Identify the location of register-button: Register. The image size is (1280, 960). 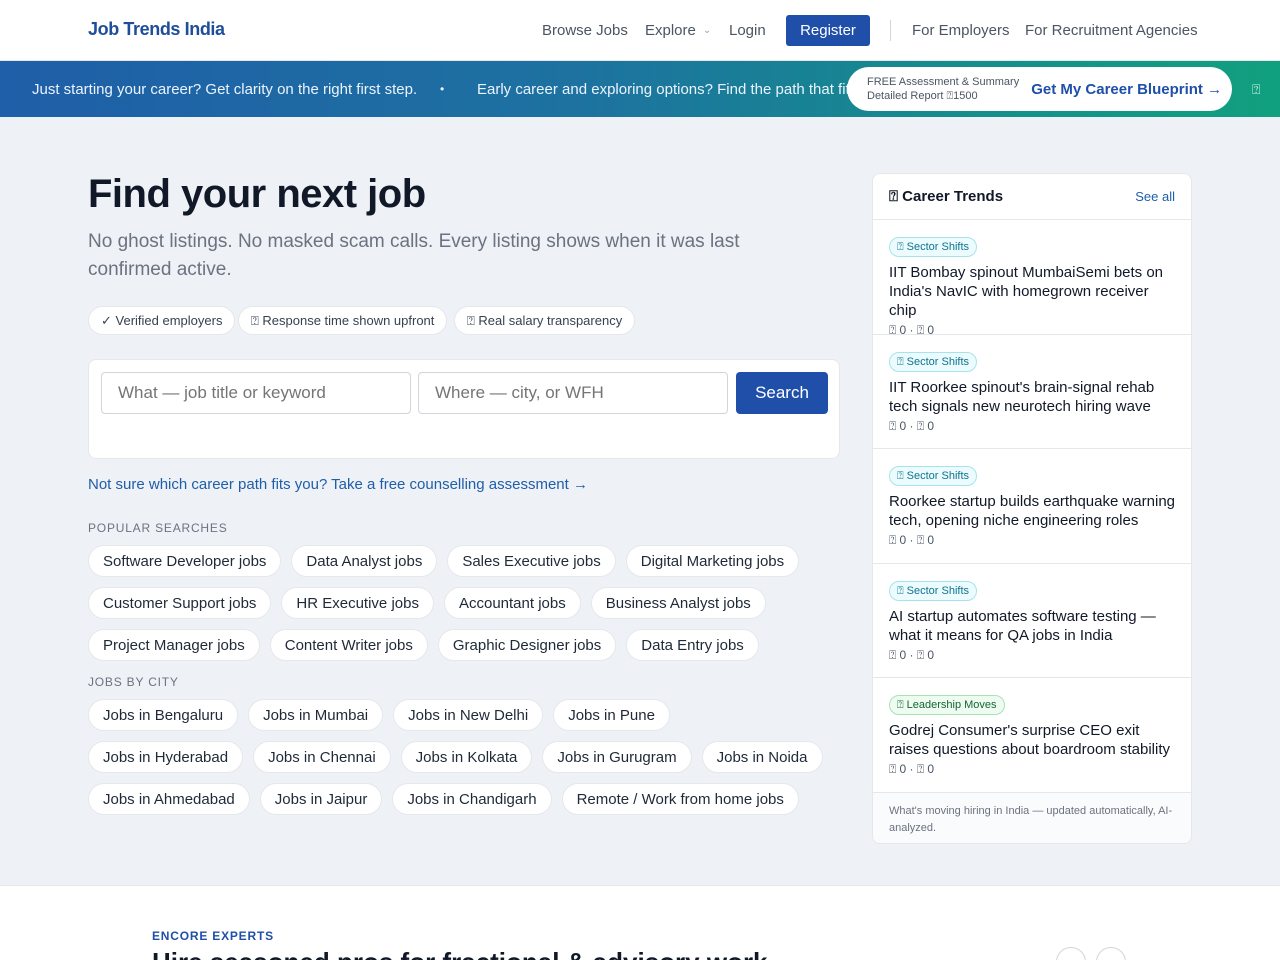
(828, 30).